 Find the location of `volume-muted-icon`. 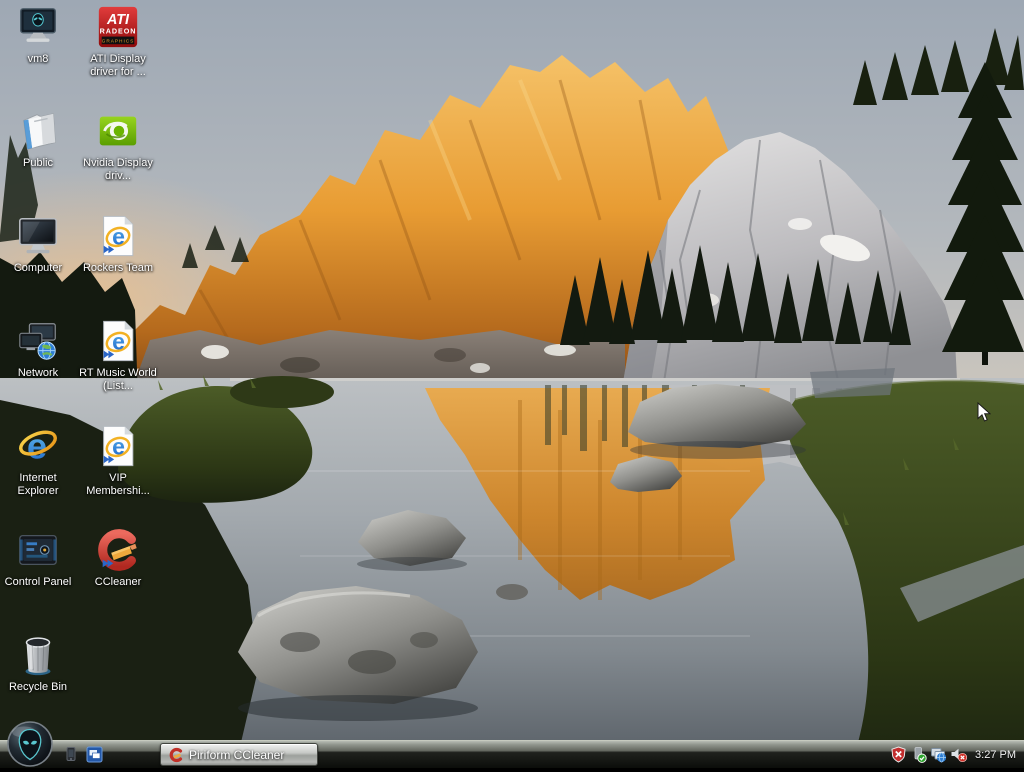

volume-muted-icon is located at coordinates (959, 754).